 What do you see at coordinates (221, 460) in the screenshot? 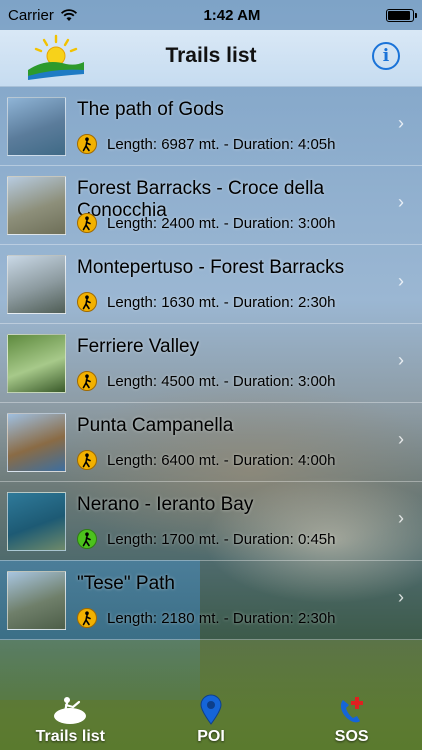
I see `trail-length-duration: Length: 6400 mt. - Duration: 4:00h` at bounding box center [221, 460].